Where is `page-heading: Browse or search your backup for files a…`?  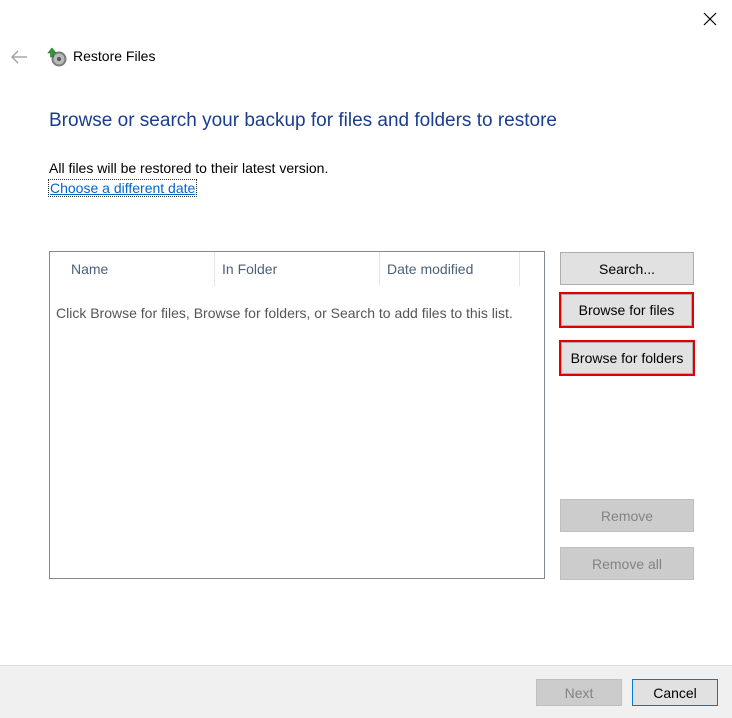
page-heading: Browse or search your backup for files a… is located at coordinates (303, 120).